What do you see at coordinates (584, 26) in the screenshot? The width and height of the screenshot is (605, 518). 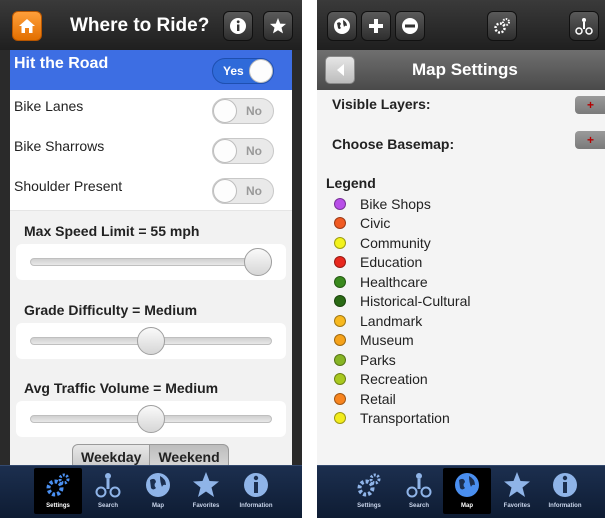 I see `route-button` at bounding box center [584, 26].